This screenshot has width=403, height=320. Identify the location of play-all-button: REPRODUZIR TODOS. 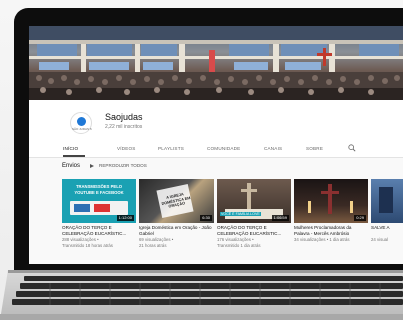
(118, 165).